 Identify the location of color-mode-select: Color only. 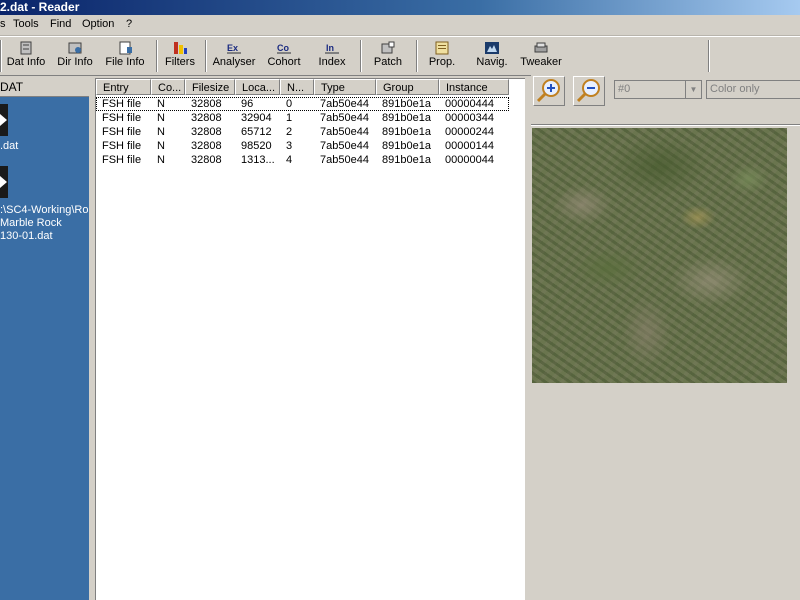
(753, 89).